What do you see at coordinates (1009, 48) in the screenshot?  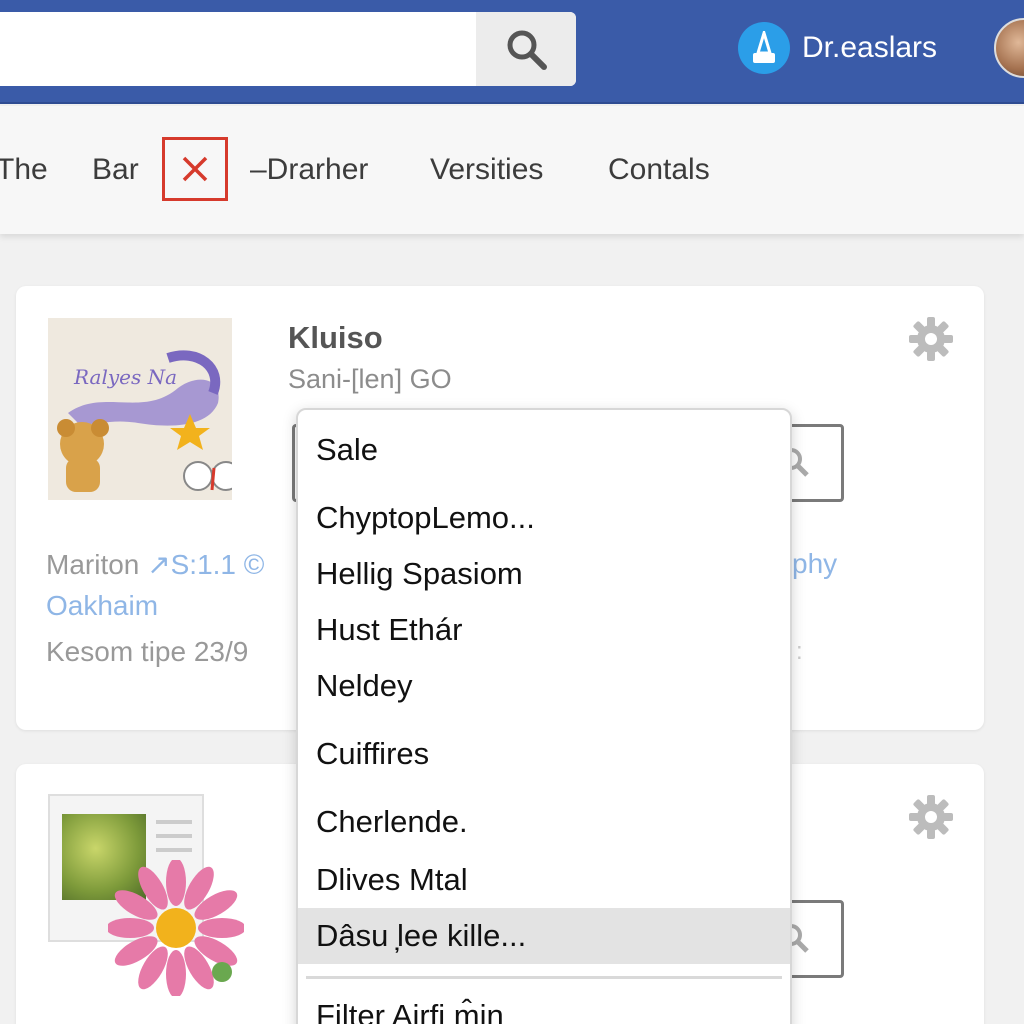 I see `avatar` at bounding box center [1009, 48].